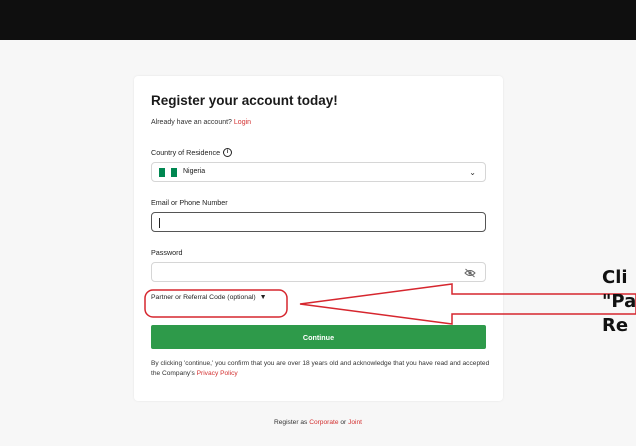  What do you see at coordinates (186, 152) in the screenshot?
I see `country-label-text: Country of Residence` at bounding box center [186, 152].